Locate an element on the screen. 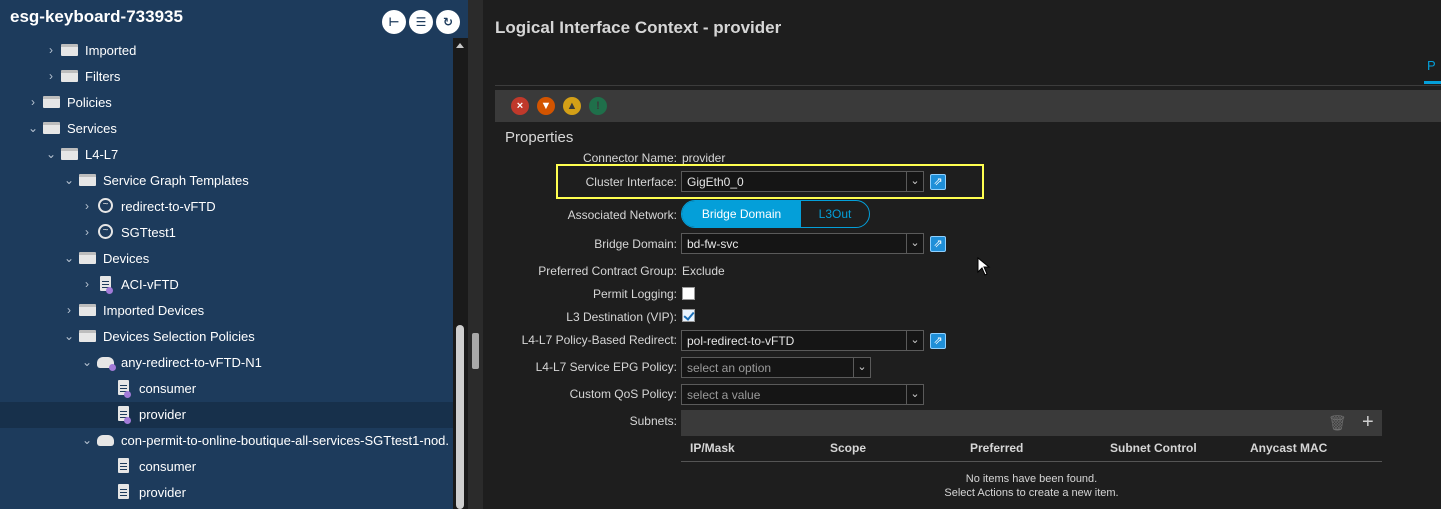 This screenshot has height=509, width=1441. tree-item-imported: › Imported is located at coordinates (226, 51).